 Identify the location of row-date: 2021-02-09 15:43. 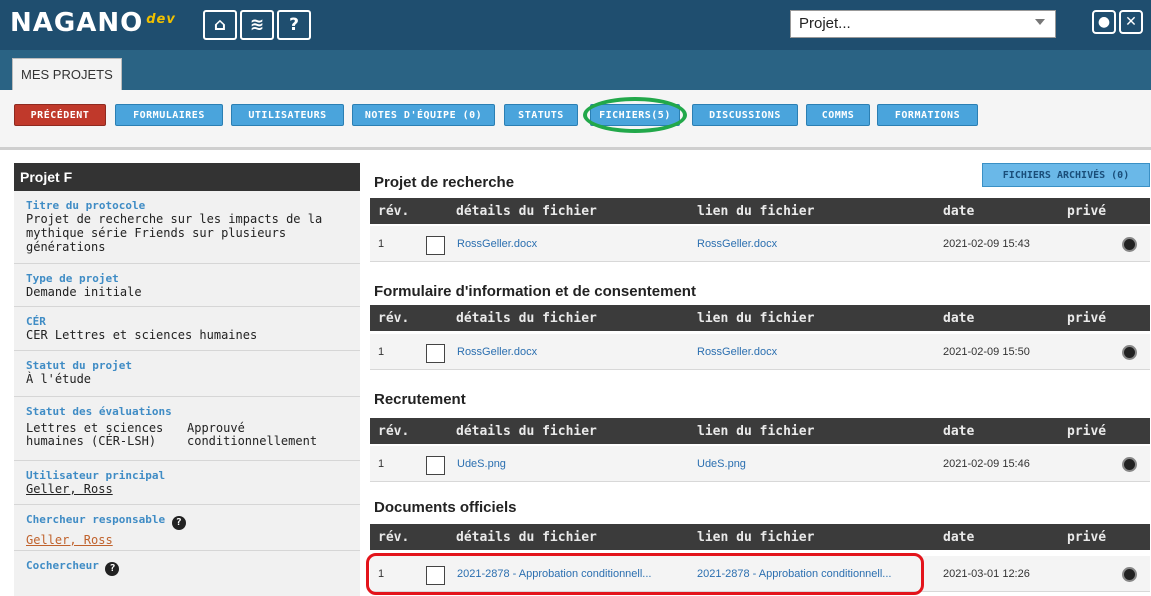
(986, 244).